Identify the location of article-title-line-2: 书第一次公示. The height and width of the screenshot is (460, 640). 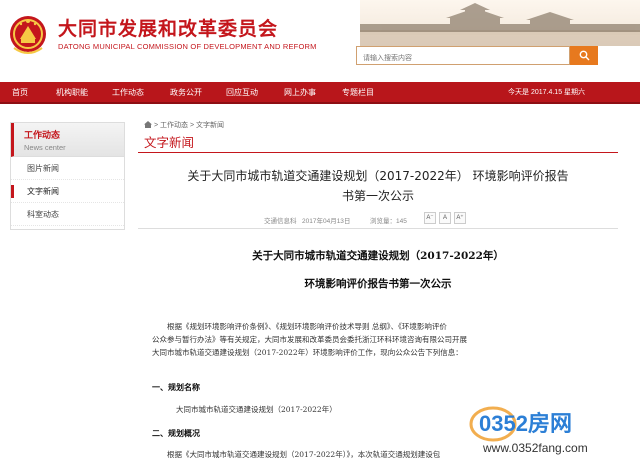
(377, 196).